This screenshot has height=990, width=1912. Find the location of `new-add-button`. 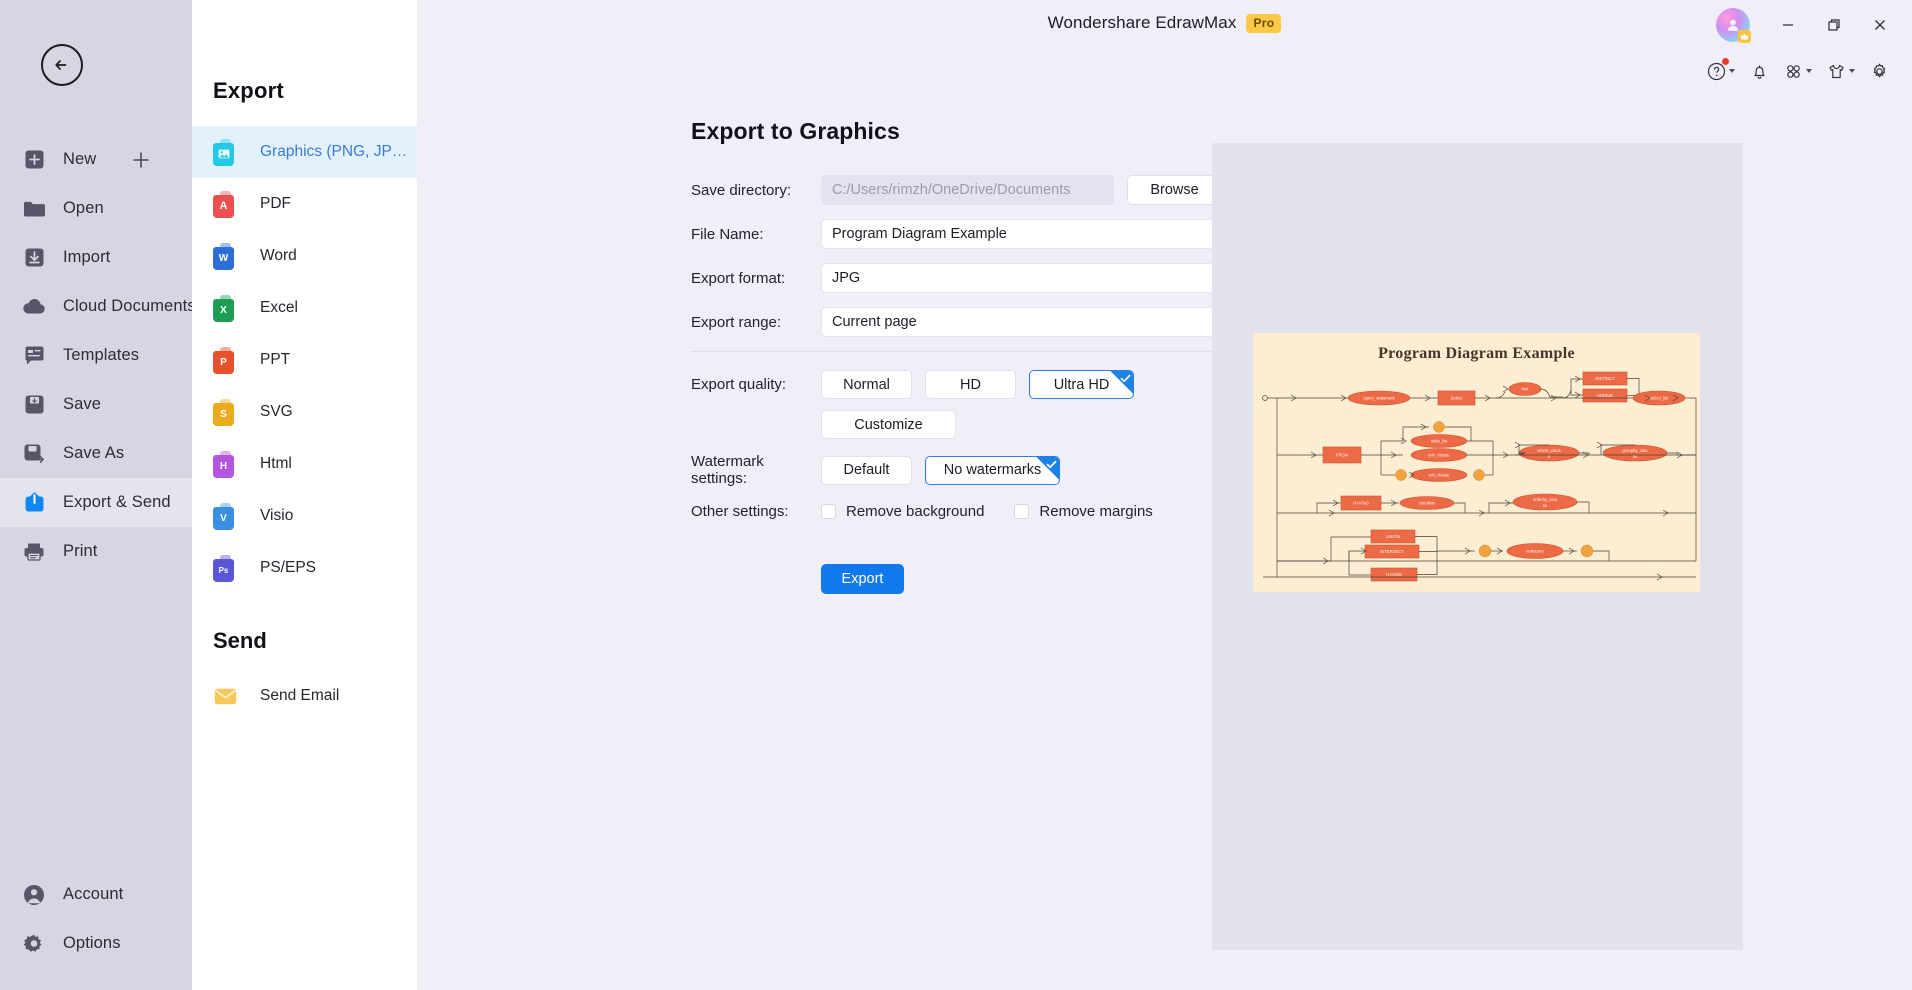

new-add-button is located at coordinates (141, 160).